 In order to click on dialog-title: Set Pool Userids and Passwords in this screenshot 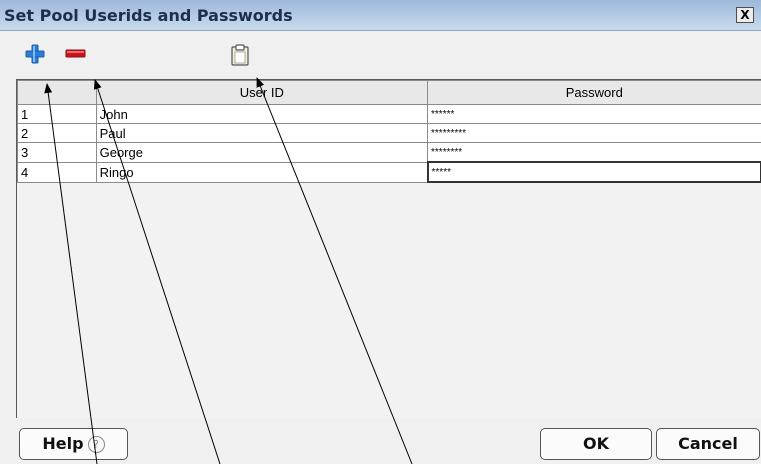, I will do `click(148, 15)`.